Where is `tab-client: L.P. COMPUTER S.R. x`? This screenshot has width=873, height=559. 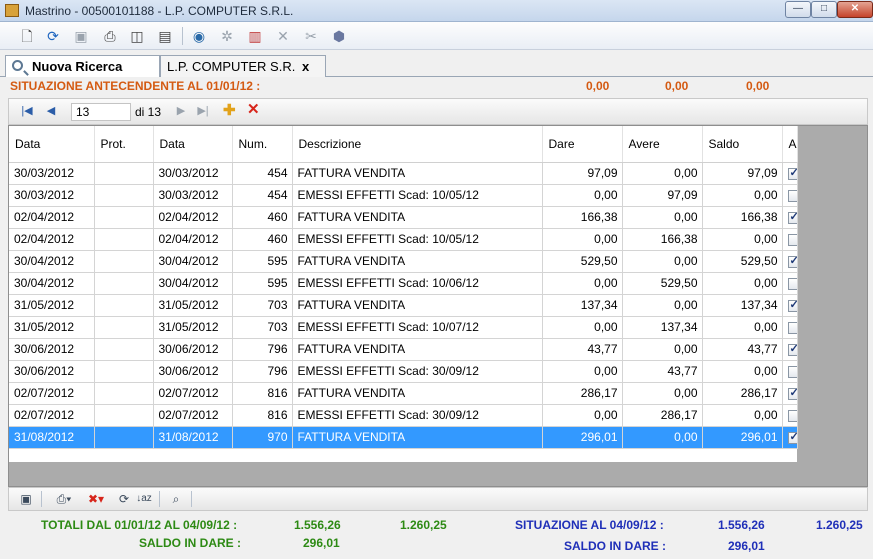 tab-client: L.P. COMPUTER S.R. x is located at coordinates (243, 66).